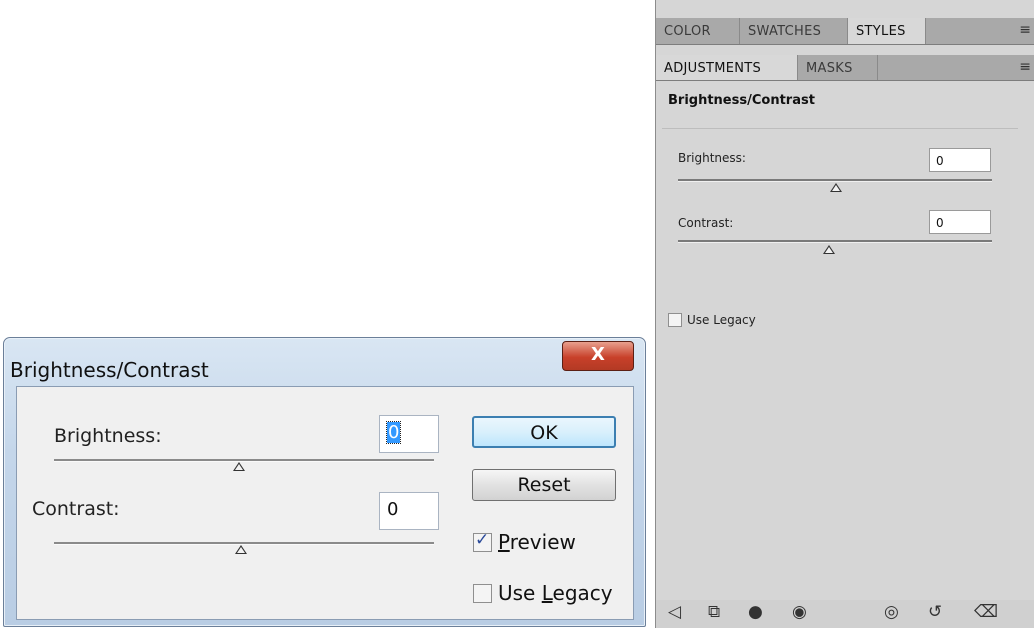 The image size is (1034, 628). I want to click on panel-contrast-slider, so click(835, 241).